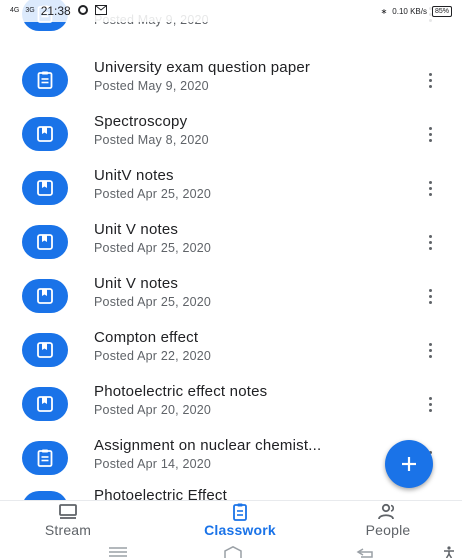  What do you see at coordinates (83, 11) in the screenshot?
I see `notification-icon` at bounding box center [83, 11].